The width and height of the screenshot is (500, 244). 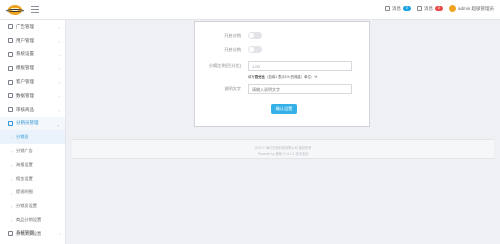 I want to click on message-icon, so click(x=387, y=8).